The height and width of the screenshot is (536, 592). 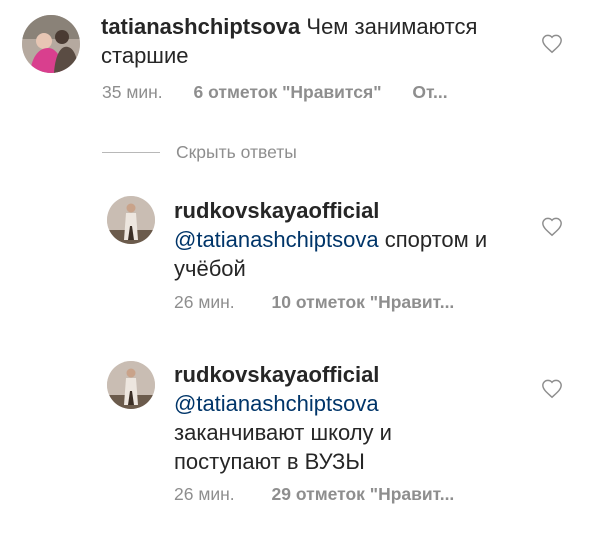 I want to click on comment-text-first-line: спортом и, so click(x=433, y=239).